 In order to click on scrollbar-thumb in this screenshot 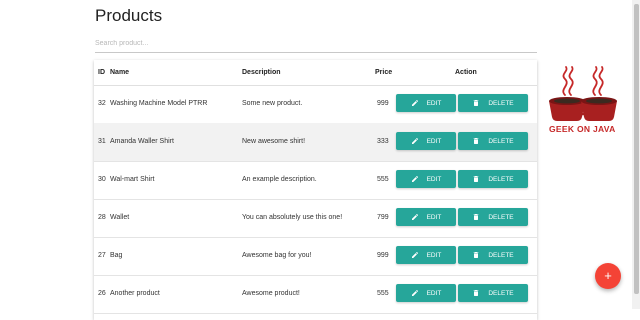, I will do `click(636, 149)`.